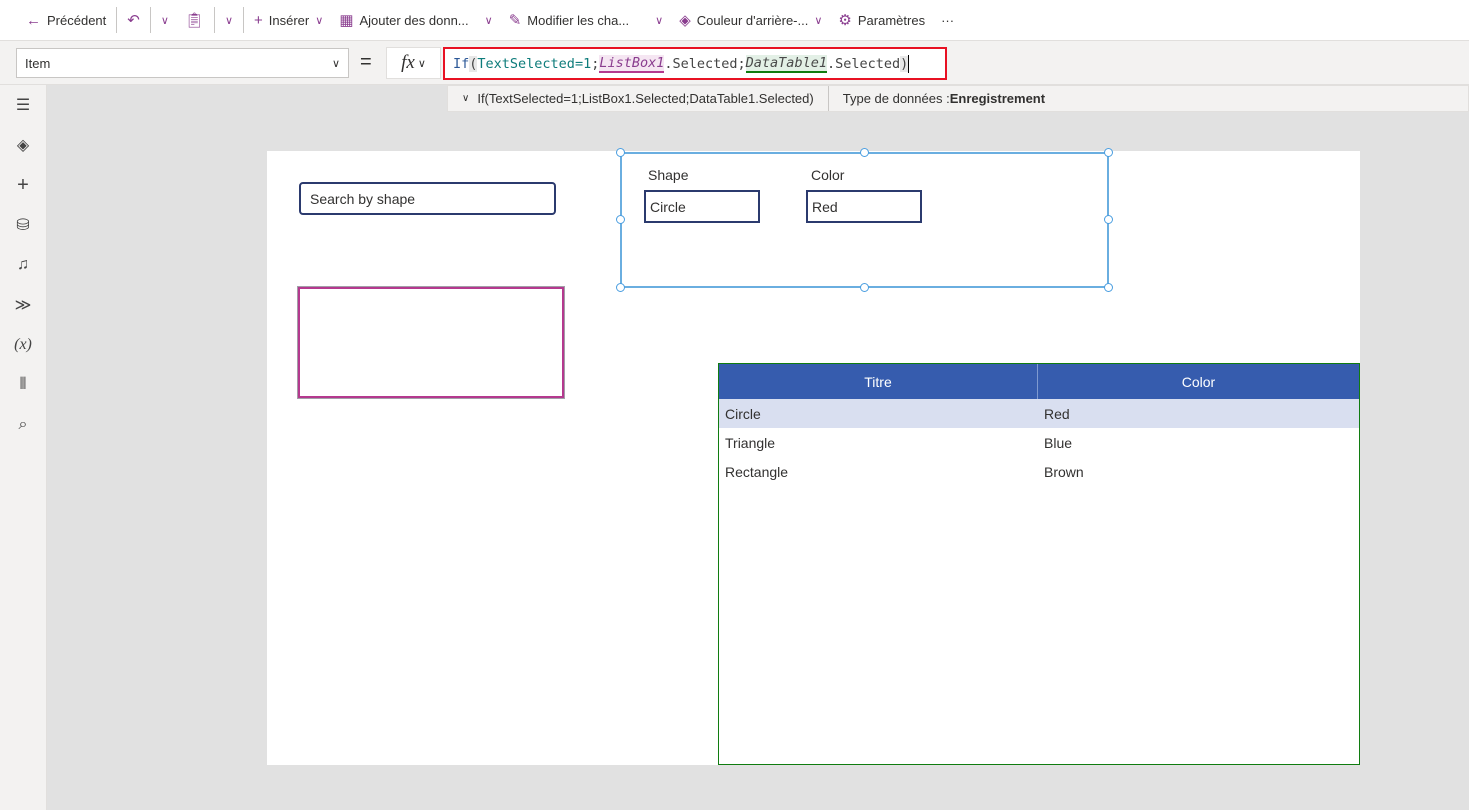 This screenshot has width=1469, height=810. Describe the element at coordinates (668, 175) in the screenshot. I see `shape-label: Shape` at that location.